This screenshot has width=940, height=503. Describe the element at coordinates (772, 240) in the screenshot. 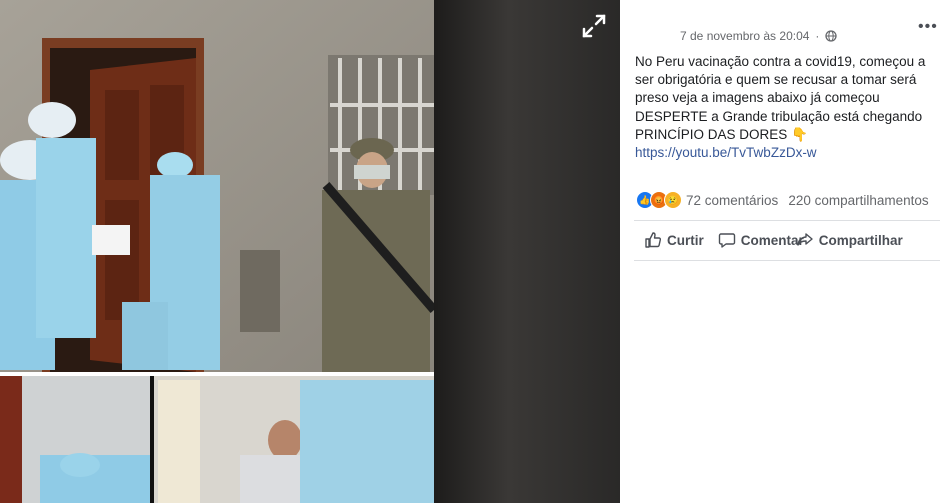

I see `comment-label: Comentar` at that location.